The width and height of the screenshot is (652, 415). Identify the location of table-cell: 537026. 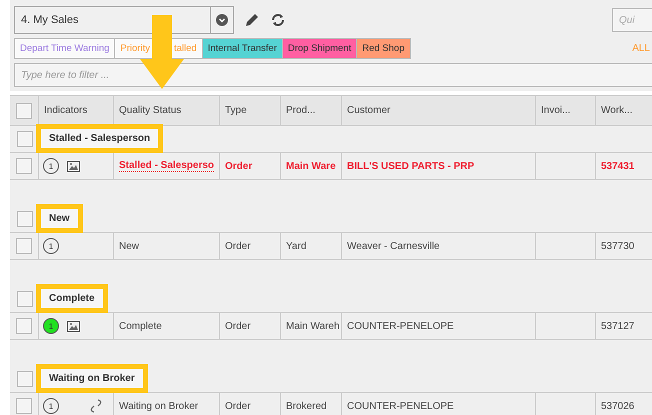
(623, 403).